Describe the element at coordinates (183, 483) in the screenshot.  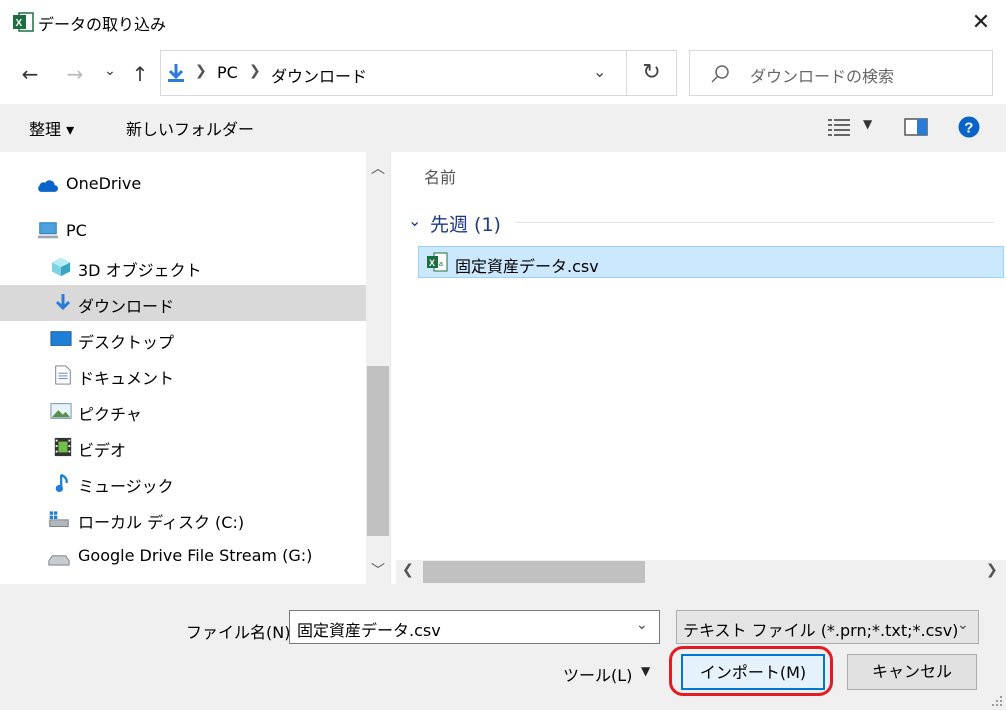
I see `sidebar-item-music: ミュージック` at that location.